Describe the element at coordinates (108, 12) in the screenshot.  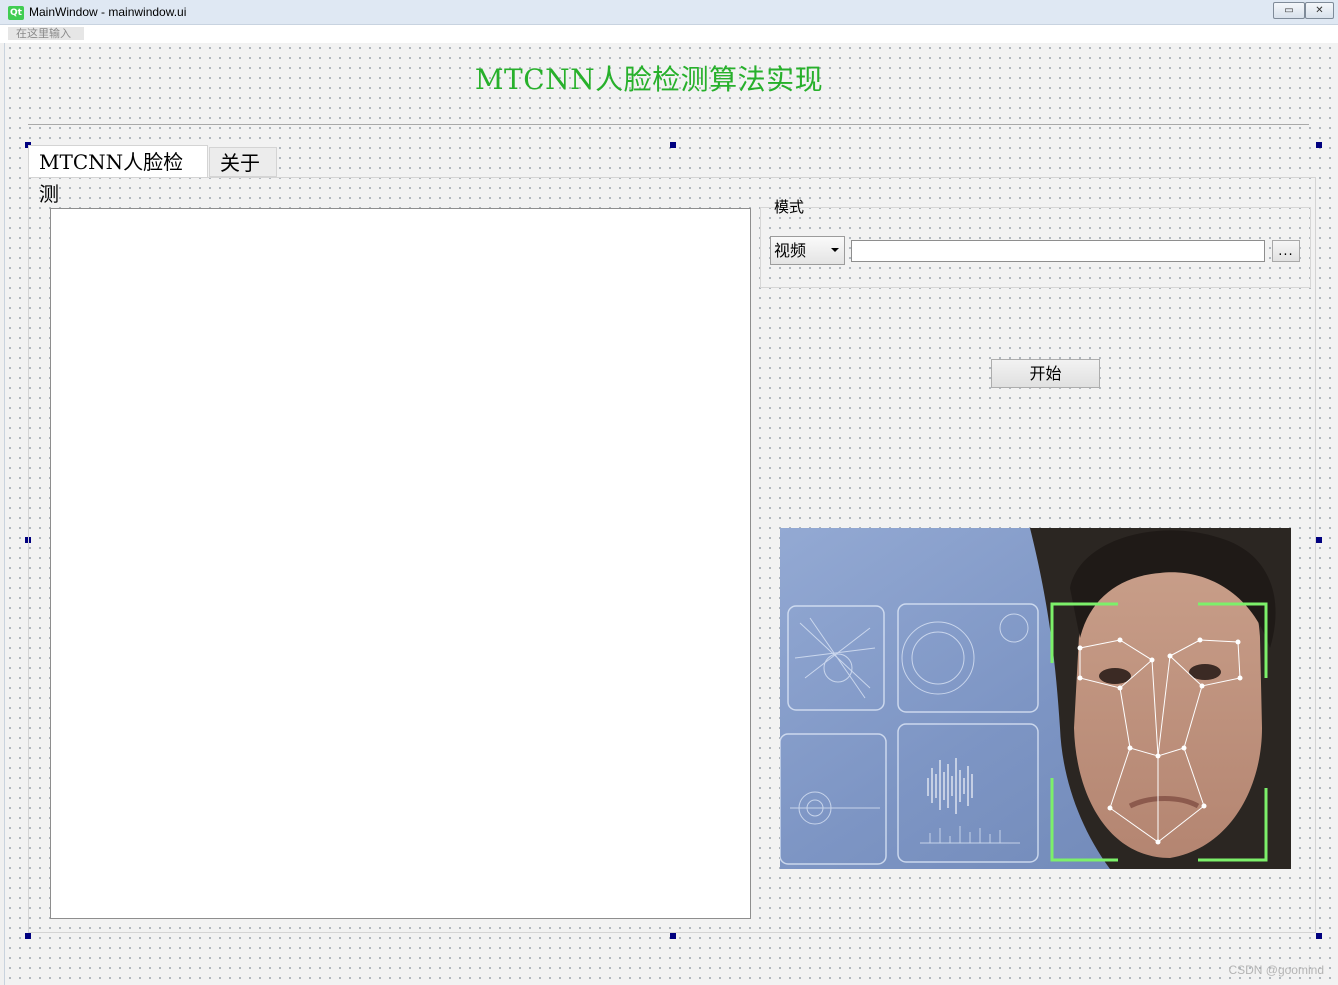
I see `window-title: MainWindow - mainwindow.ui` at that location.